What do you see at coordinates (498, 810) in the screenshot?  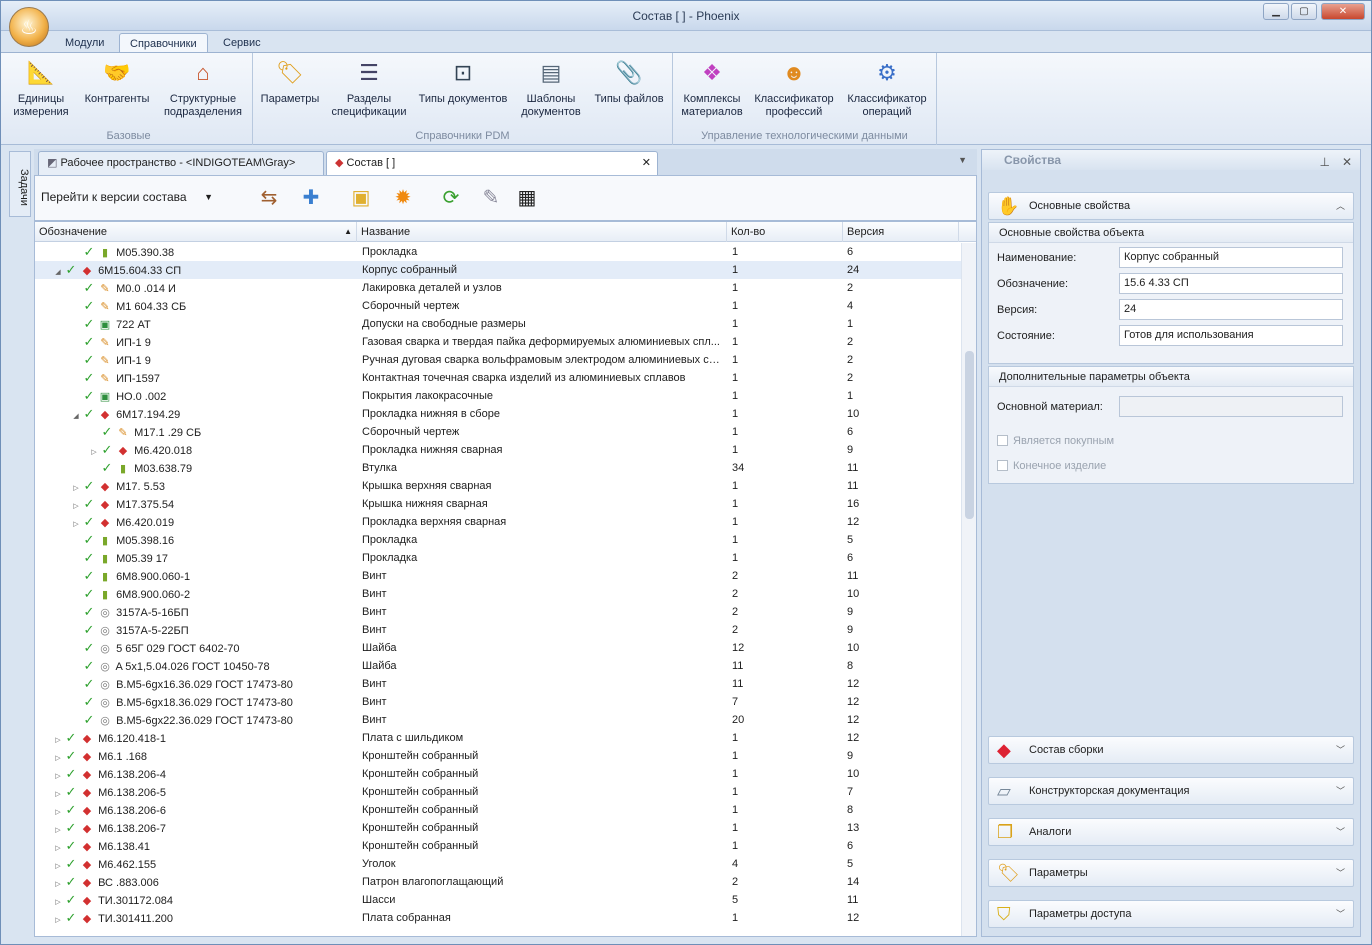 I see `table-row: ▷ ✓ ◆ M6.138.206-6 Кронштейн собранный 1 8` at bounding box center [498, 810].